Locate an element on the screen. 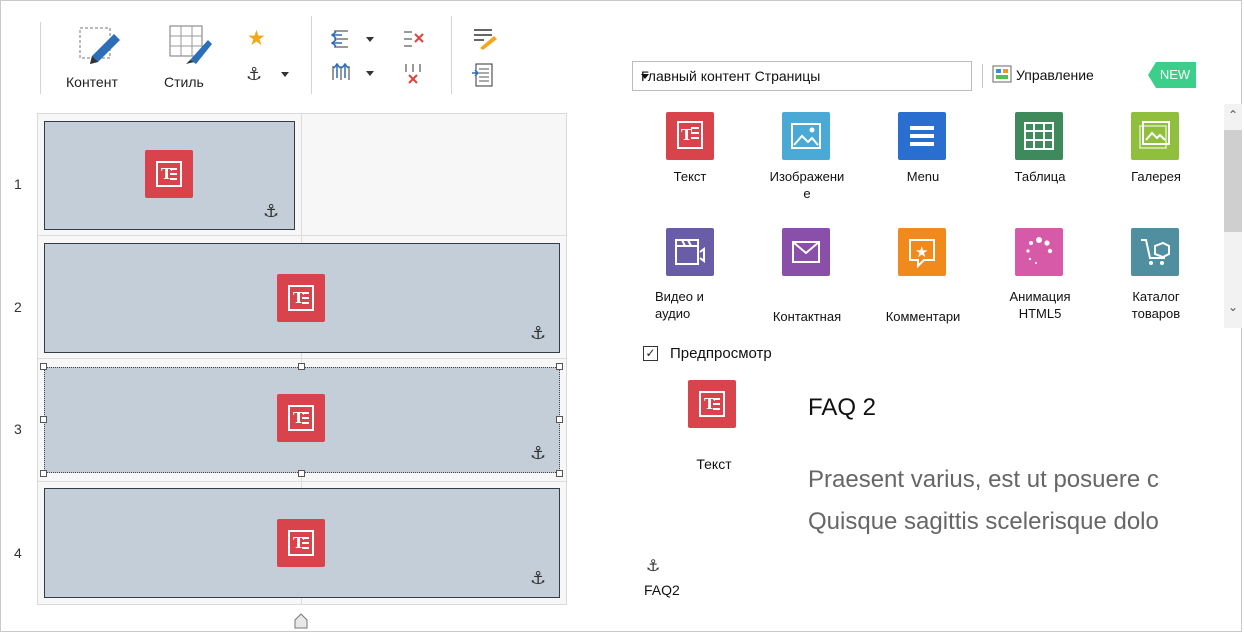  format-paint-icon is located at coordinates (485, 39).